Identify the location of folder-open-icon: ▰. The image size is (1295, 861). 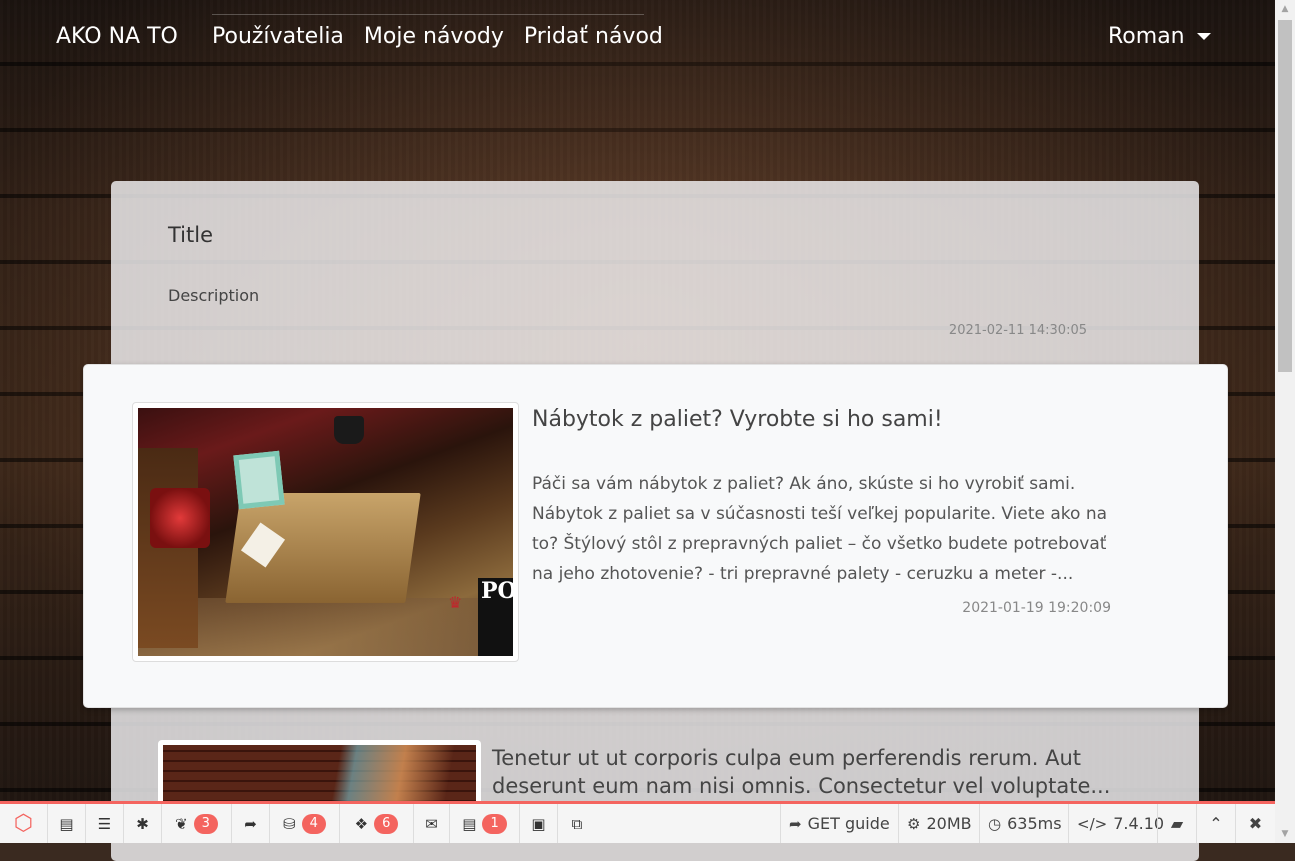
(1177, 823).